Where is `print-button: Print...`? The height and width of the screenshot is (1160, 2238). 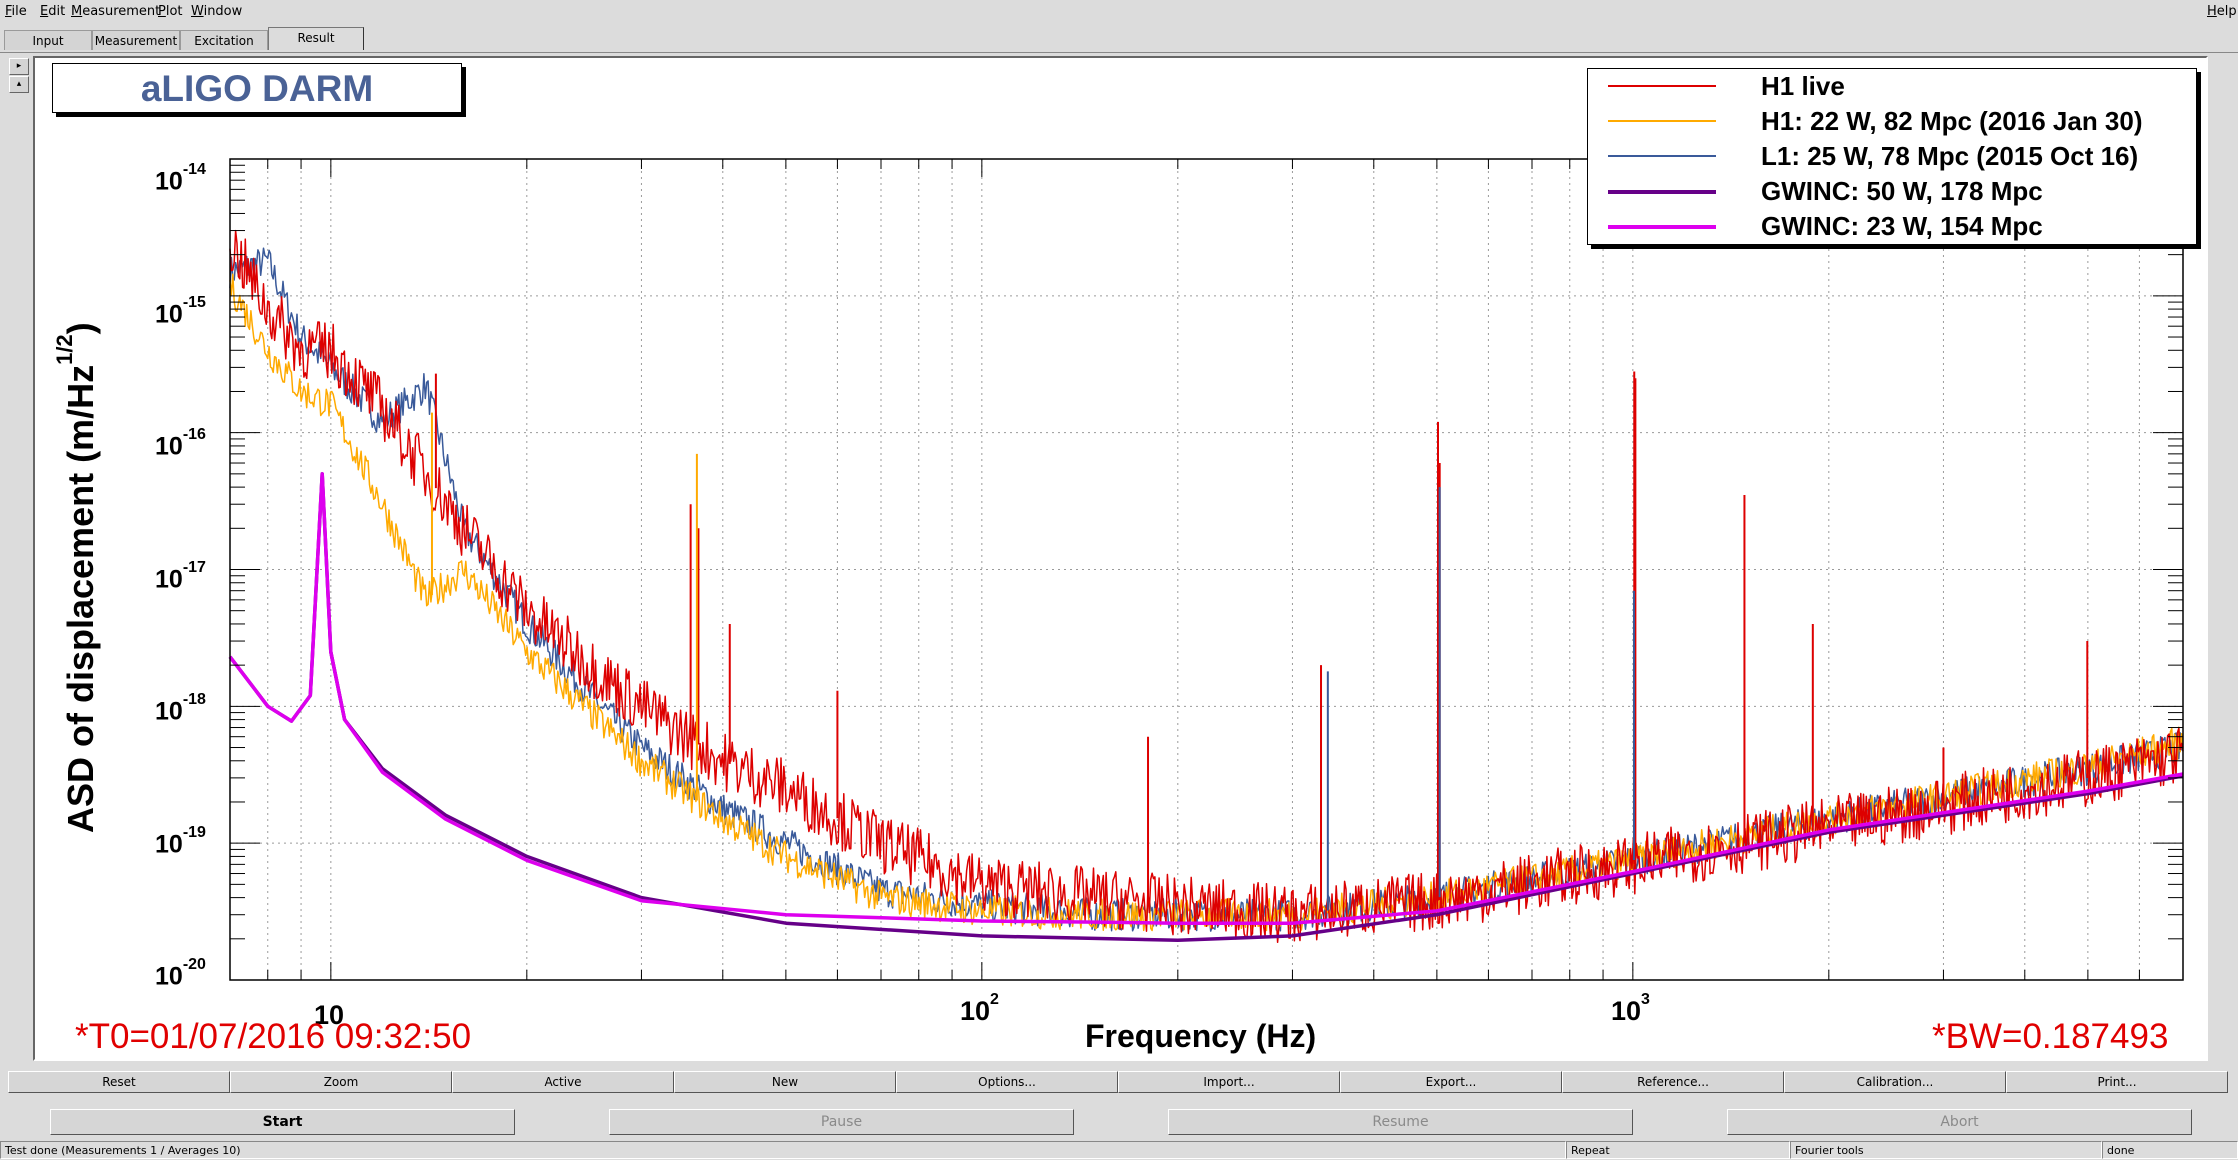 print-button: Print... is located at coordinates (2117, 1082).